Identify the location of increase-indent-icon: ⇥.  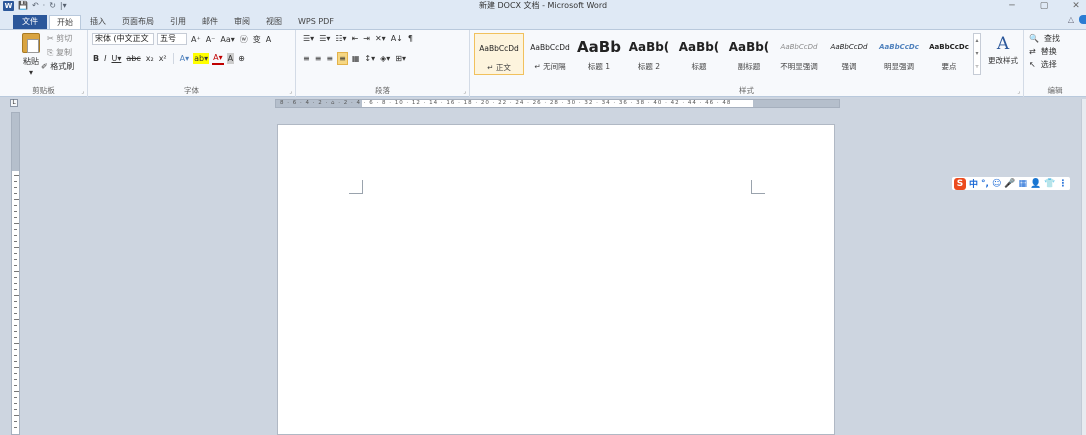
(366, 38).